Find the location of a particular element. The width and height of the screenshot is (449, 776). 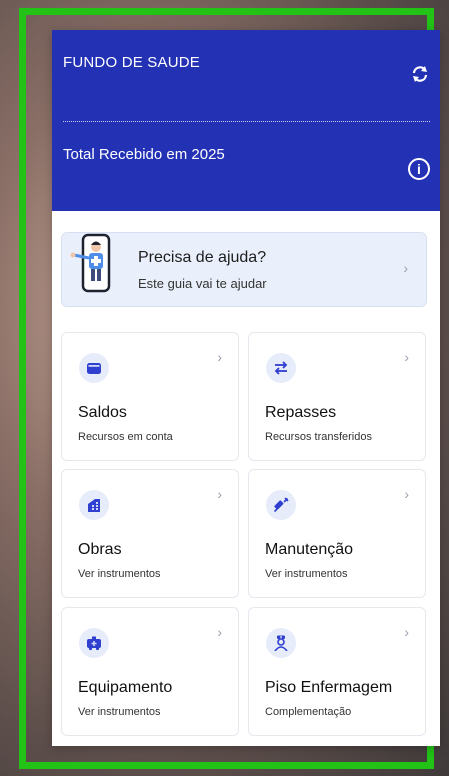

ambulance-icon is located at coordinates (94, 643).